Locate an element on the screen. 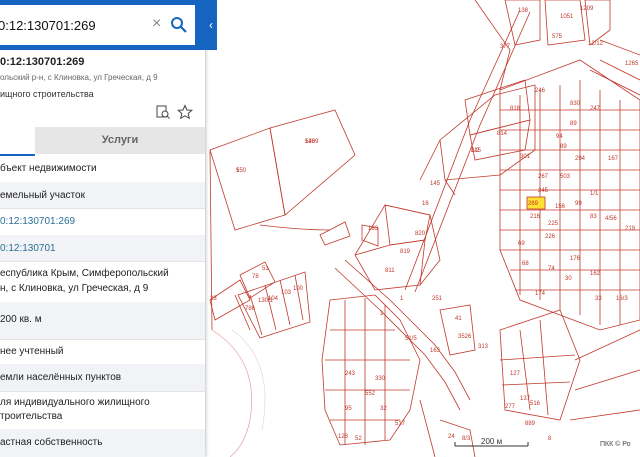 The image size is (640, 457). row-status: нее учтенный is located at coordinates (102, 352).